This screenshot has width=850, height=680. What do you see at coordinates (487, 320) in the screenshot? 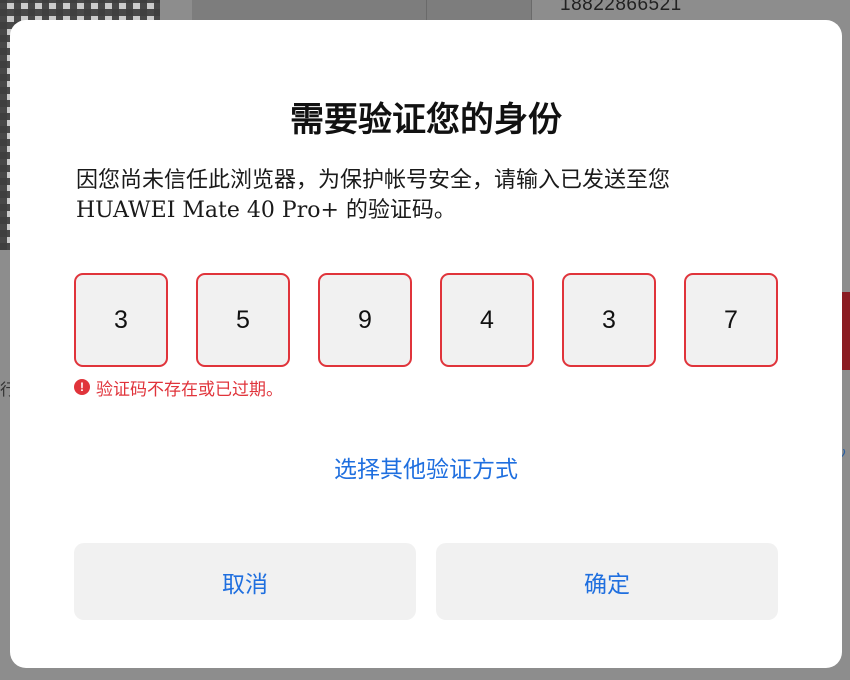
I see `code-digit-box-4: 4` at bounding box center [487, 320].